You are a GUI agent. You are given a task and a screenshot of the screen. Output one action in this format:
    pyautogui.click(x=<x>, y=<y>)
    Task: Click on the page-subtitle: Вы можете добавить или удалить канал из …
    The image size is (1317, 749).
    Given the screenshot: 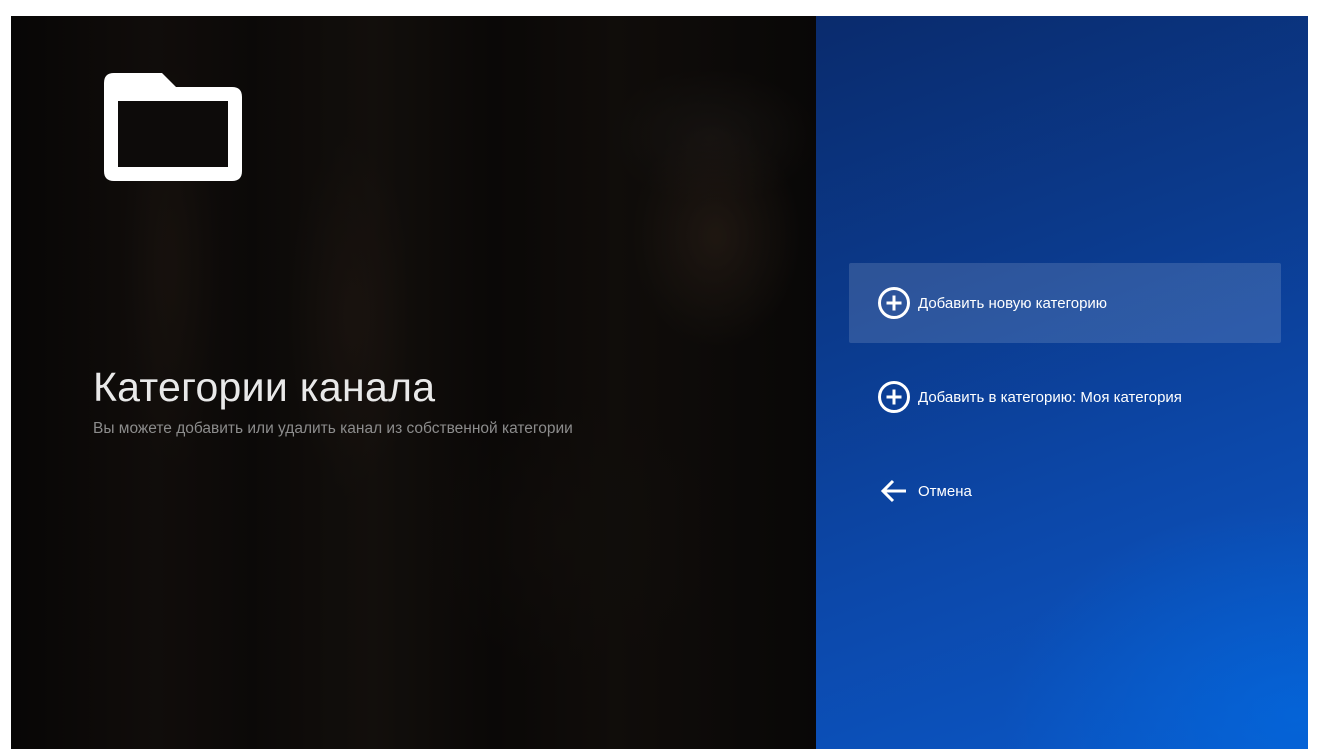 What is the action you would take?
    pyautogui.click(x=333, y=428)
    